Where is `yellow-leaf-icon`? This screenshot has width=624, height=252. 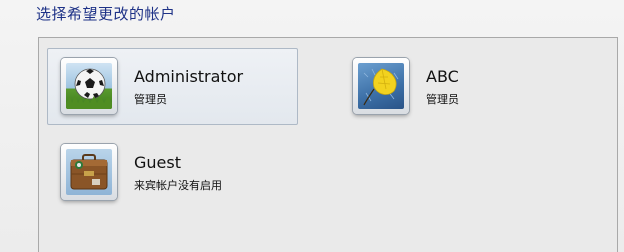
yellow-leaf-icon is located at coordinates (381, 86).